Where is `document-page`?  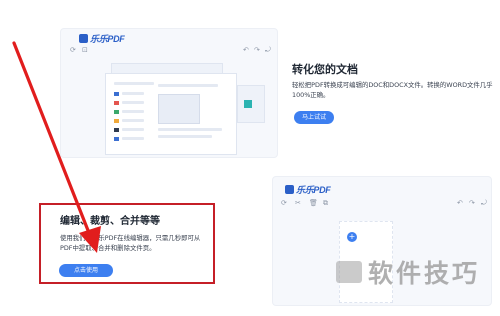 document-page is located at coordinates (171, 114).